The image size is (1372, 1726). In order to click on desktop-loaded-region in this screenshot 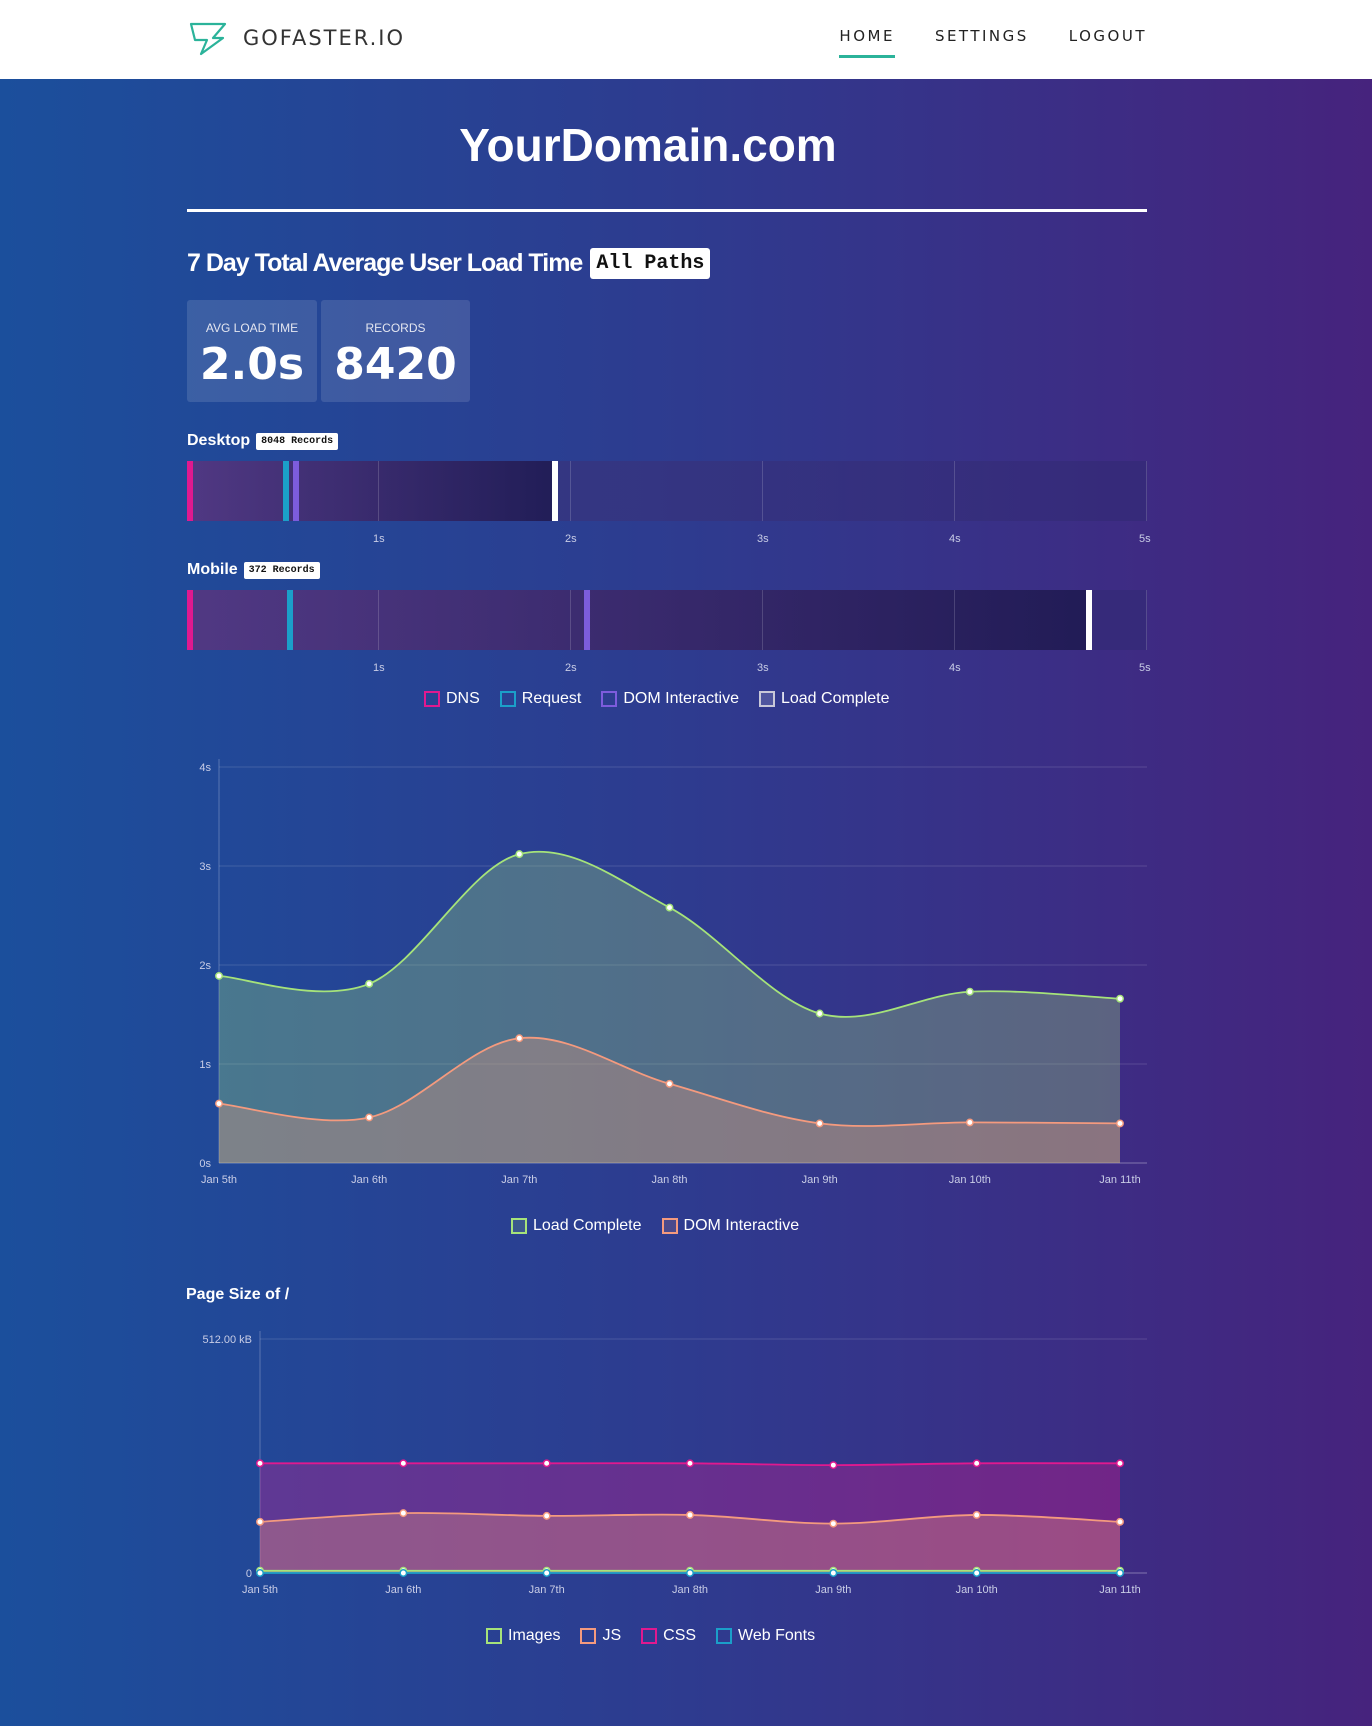, I will do `click(369, 491)`.